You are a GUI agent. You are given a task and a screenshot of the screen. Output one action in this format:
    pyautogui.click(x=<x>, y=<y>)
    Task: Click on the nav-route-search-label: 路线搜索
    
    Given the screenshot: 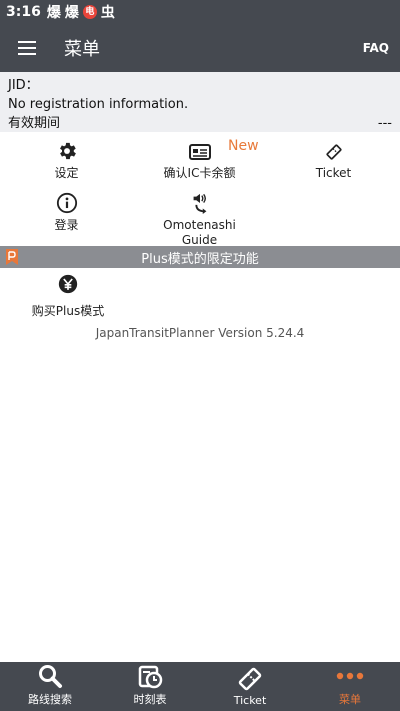 What is the action you would take?
    pyautogui.click(x=50, y=699)
    